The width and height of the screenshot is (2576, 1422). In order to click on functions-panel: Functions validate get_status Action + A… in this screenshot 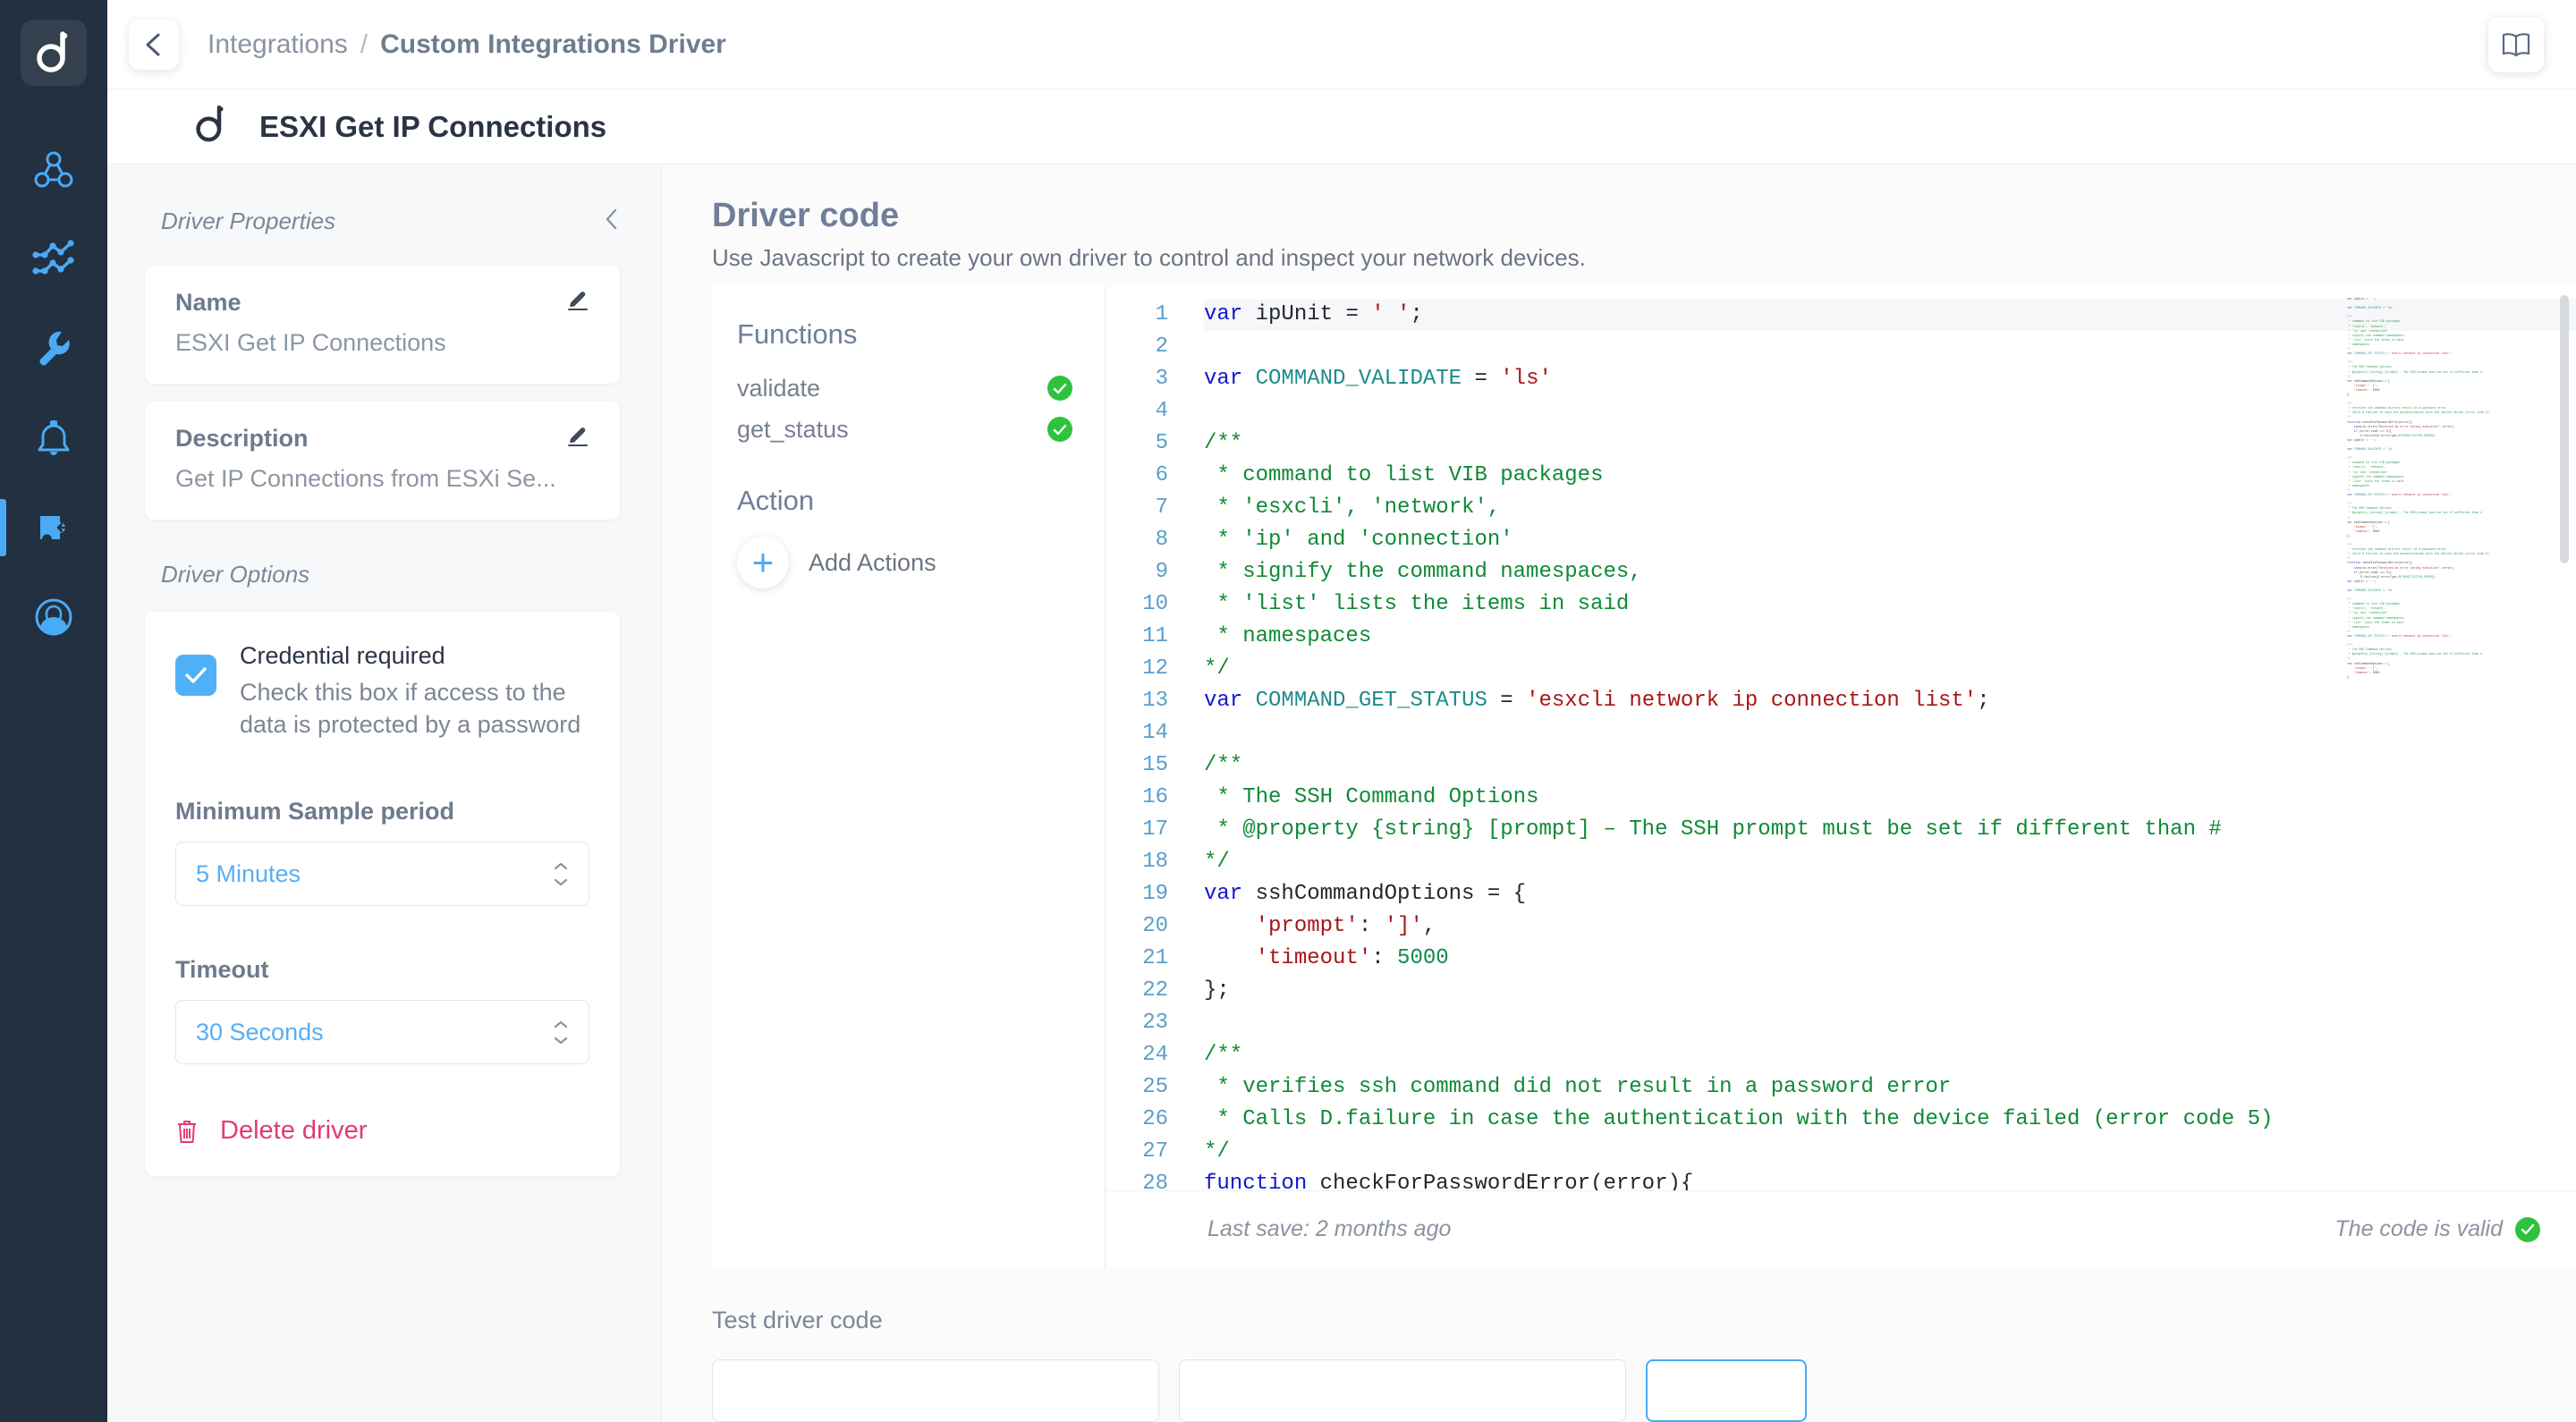, I will do `click(909, 776)`.